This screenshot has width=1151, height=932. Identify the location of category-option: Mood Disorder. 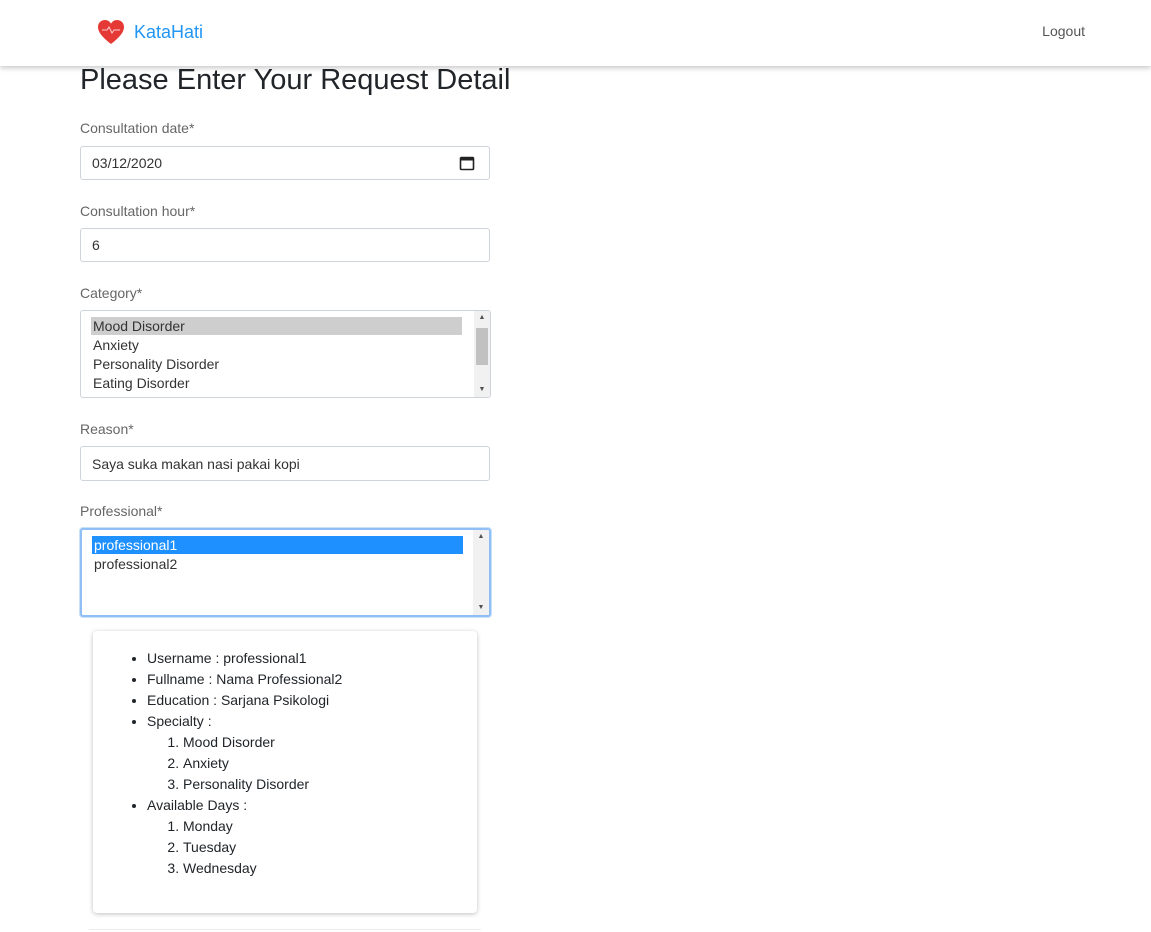
(276, 326).